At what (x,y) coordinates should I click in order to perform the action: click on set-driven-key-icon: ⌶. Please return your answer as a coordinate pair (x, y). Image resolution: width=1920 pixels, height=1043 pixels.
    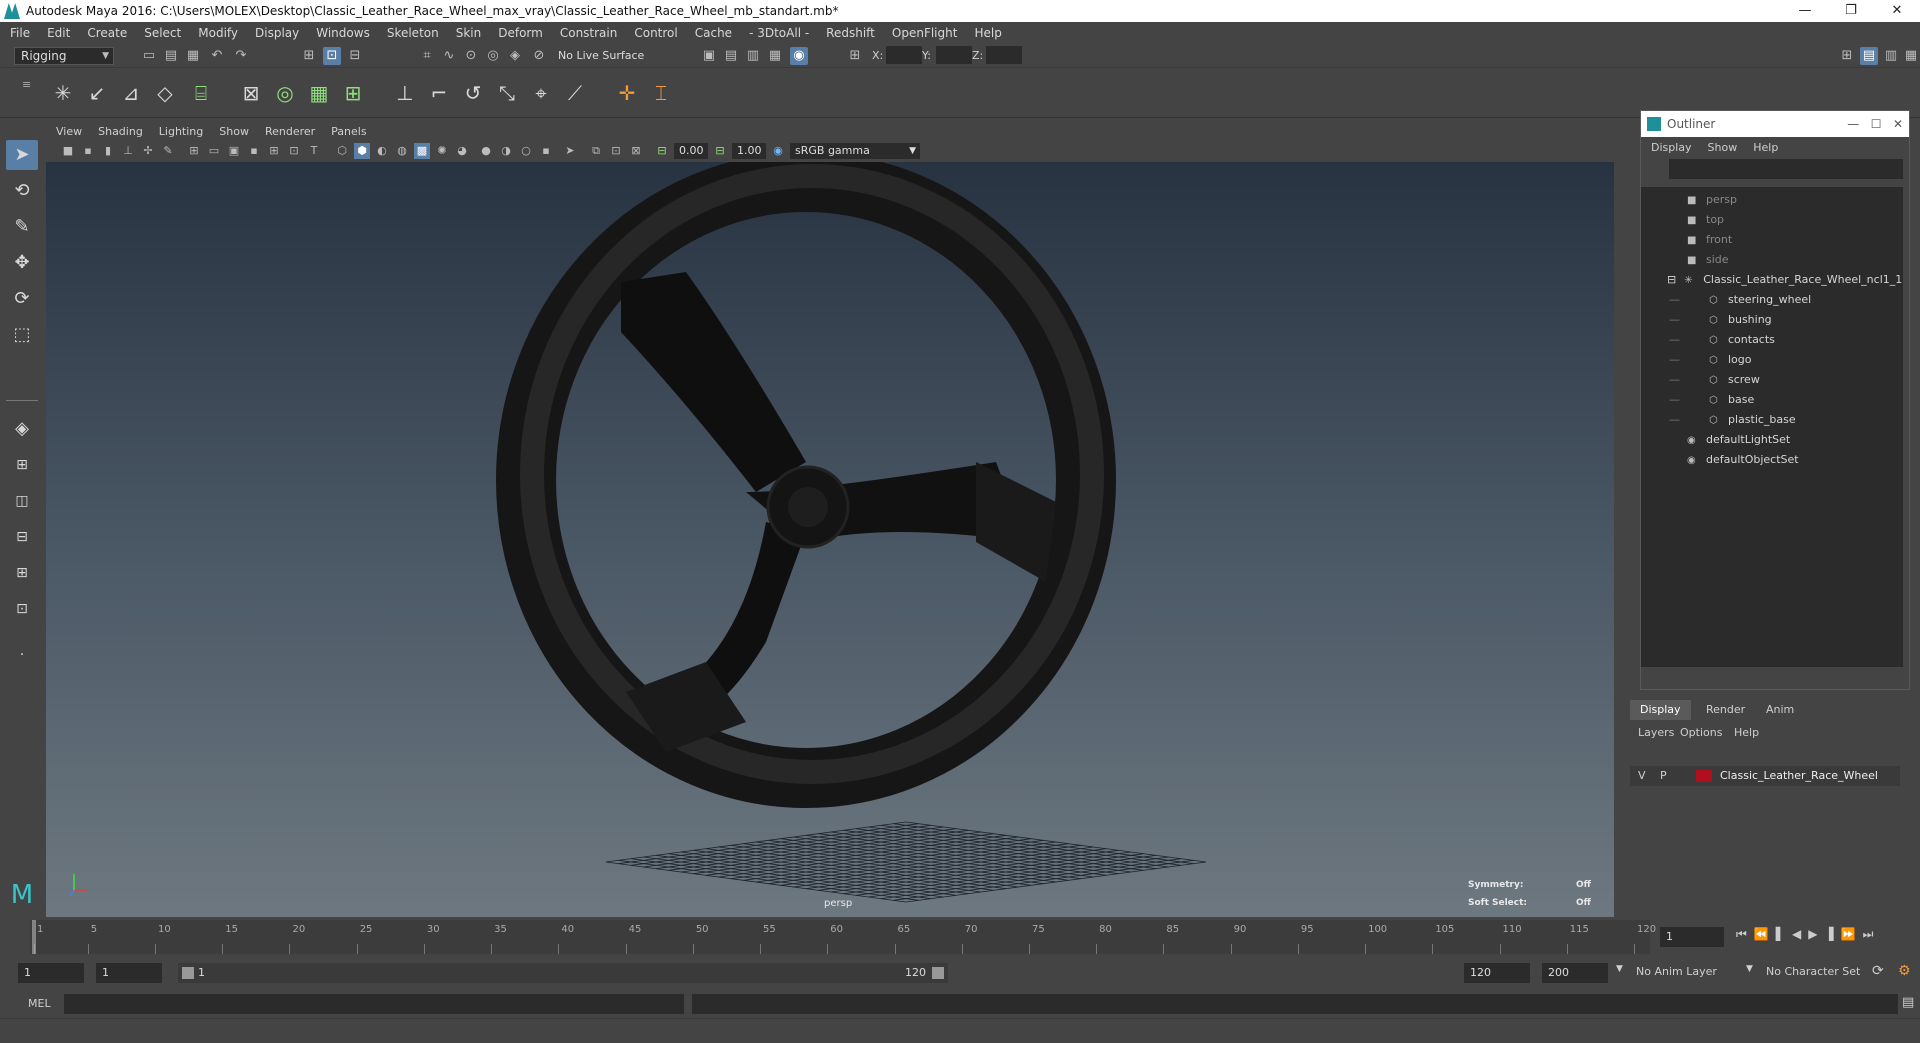
    Looking at the image, I should click on (661, 93).